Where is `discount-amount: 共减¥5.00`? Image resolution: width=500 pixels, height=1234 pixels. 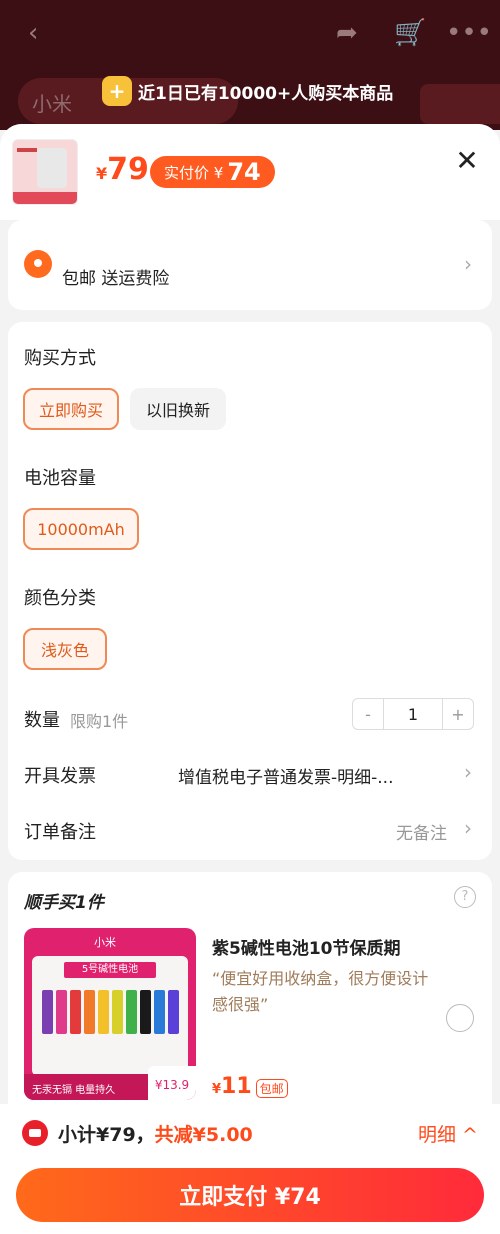
discount-amount: 共减¥5.00 is located at coordinates (203, 1135).